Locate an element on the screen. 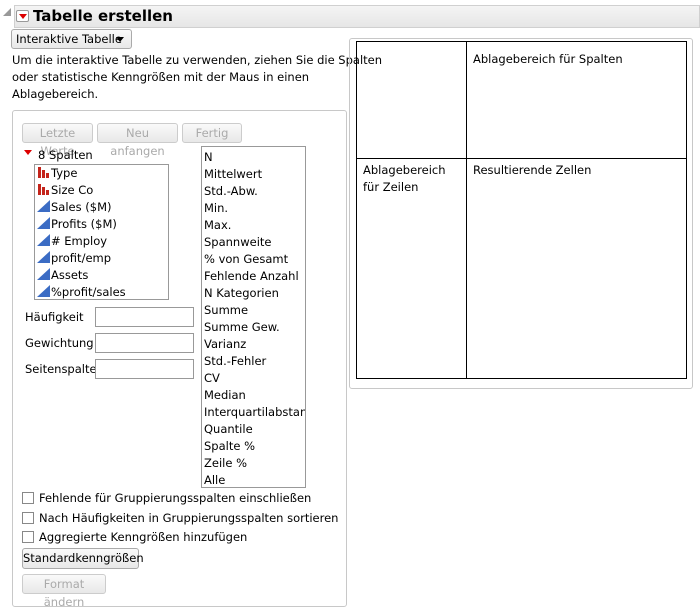 The height and width of the screenshot is (612, 700). column-item: Assets is located at coordinates (101, 275).